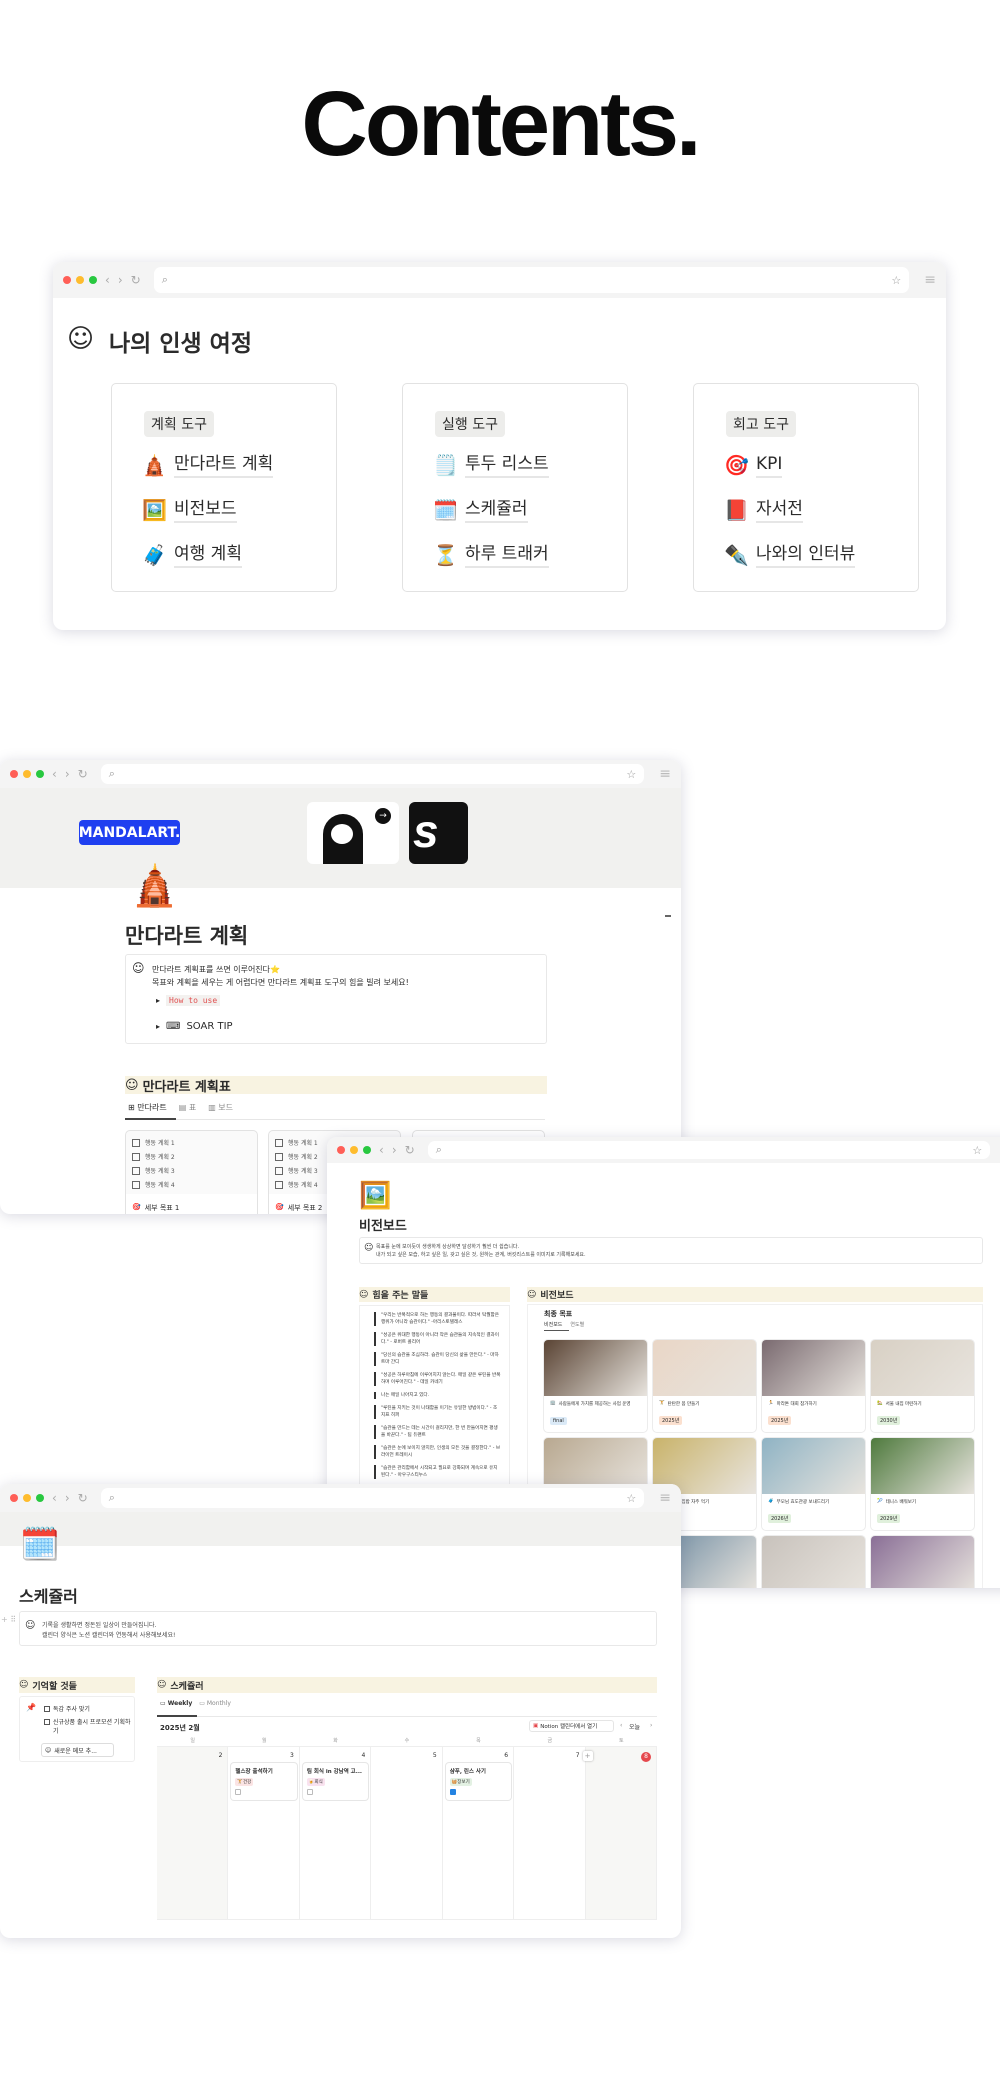 The width and height of the screenshot is (1000, 2075). Describe the element at coordinates (704, 1386) in the screenshot. I see `vision-card: 🏋️탄탄한 몸 만들기2025년버킷리스트` at that location.